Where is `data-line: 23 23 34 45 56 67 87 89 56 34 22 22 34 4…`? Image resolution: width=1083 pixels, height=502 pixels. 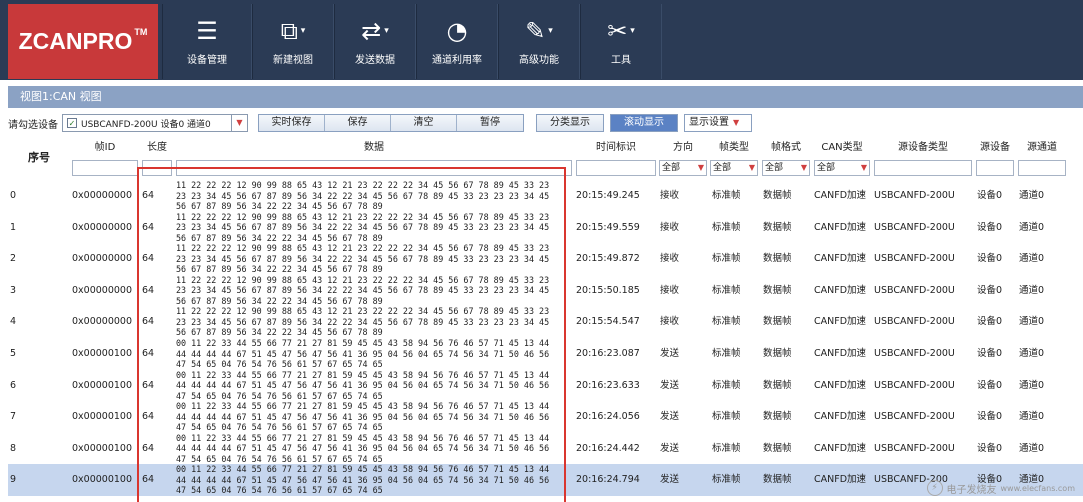 data-line: 23 23 34 45 56 67 87 89 56 34 22 22 34 4… is located at coordinates (363, 290).